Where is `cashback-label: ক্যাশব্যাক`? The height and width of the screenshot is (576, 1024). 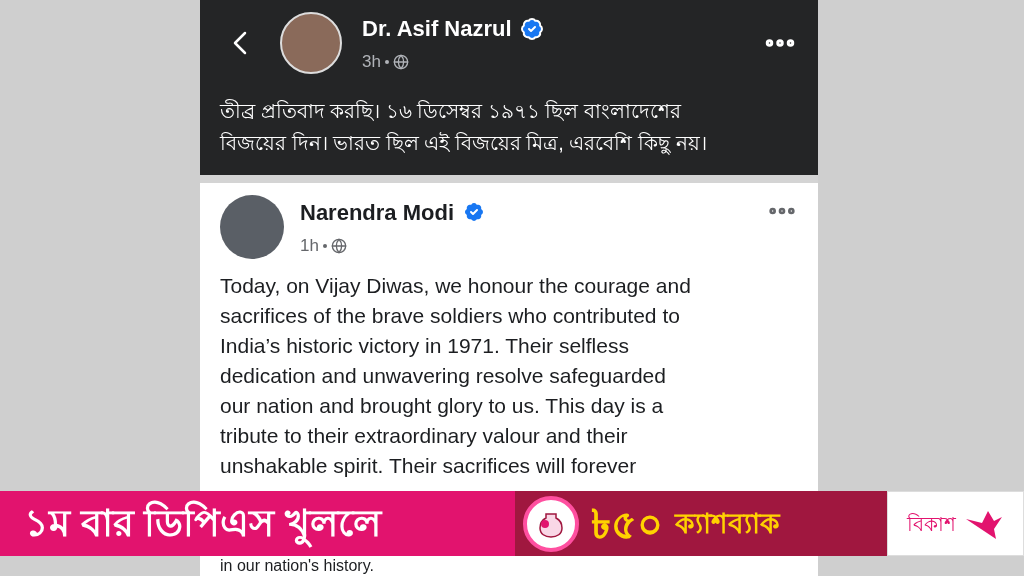
cashback-label: ক্যাশব্যাক is located at coordinates (727, 523).